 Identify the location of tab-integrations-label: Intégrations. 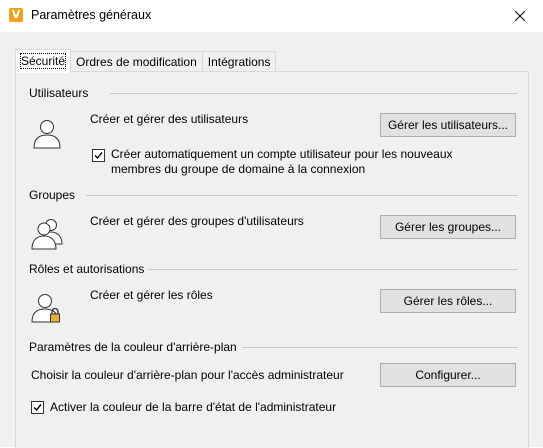
(239, 62).